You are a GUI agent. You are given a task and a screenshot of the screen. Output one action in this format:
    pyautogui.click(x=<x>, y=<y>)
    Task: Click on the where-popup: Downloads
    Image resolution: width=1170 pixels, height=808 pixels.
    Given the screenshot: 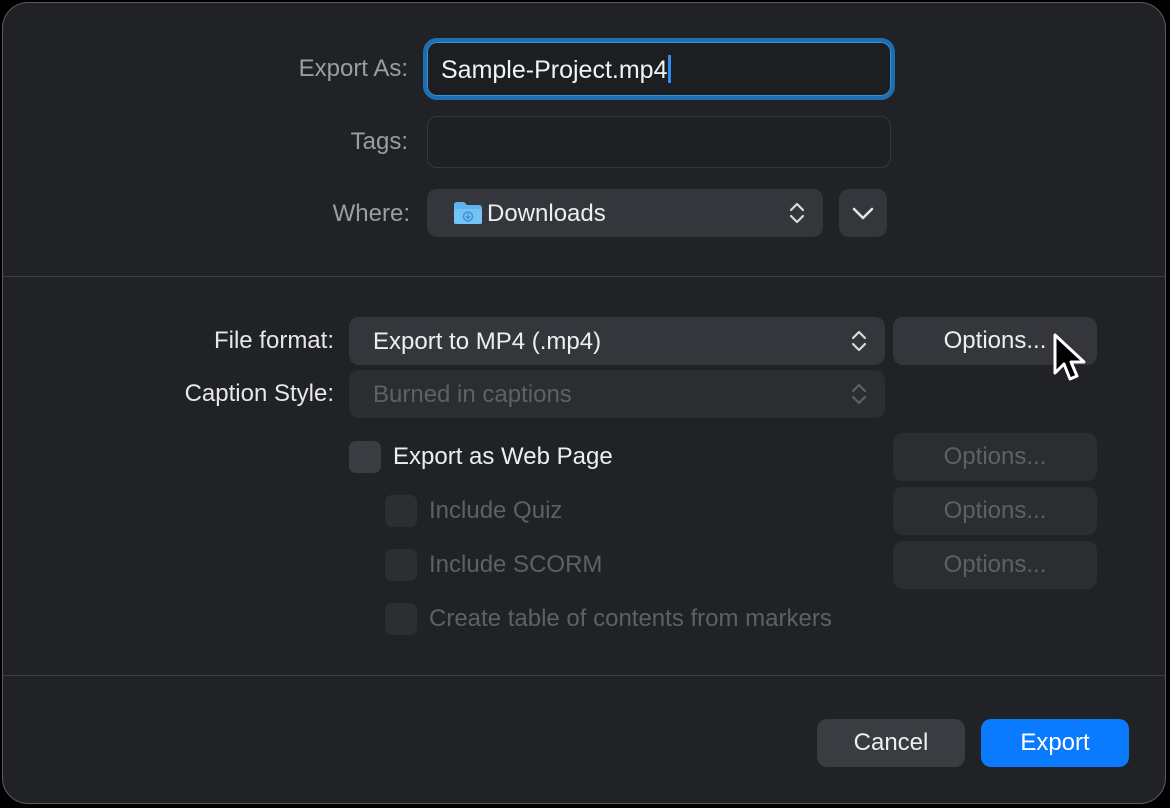 What is the action you would take?
    pyautogui.click(x=625, y=213)
    